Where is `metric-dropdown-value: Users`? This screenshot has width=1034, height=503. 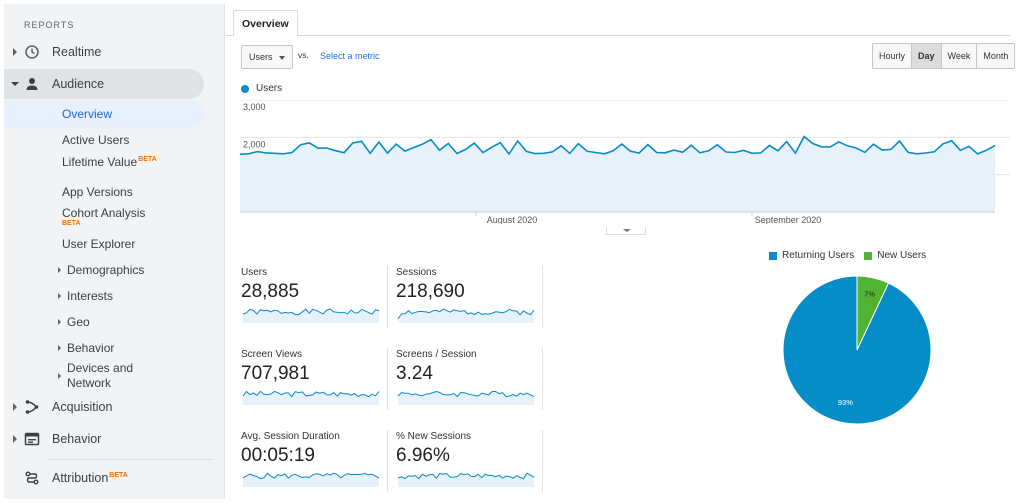 metric-dropdown-value: Users is located at coordinates (261, 57).